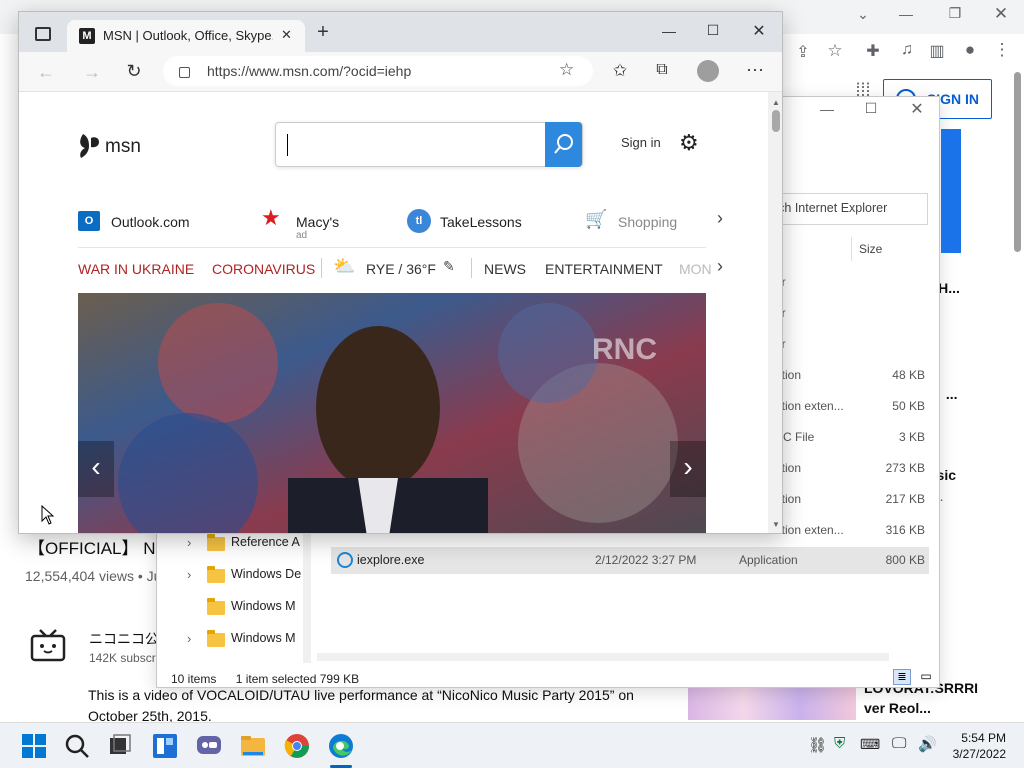 The width and height of the screenshot is (1024, 768). I want to click on channel-avatar-icon, so click(48, 646).